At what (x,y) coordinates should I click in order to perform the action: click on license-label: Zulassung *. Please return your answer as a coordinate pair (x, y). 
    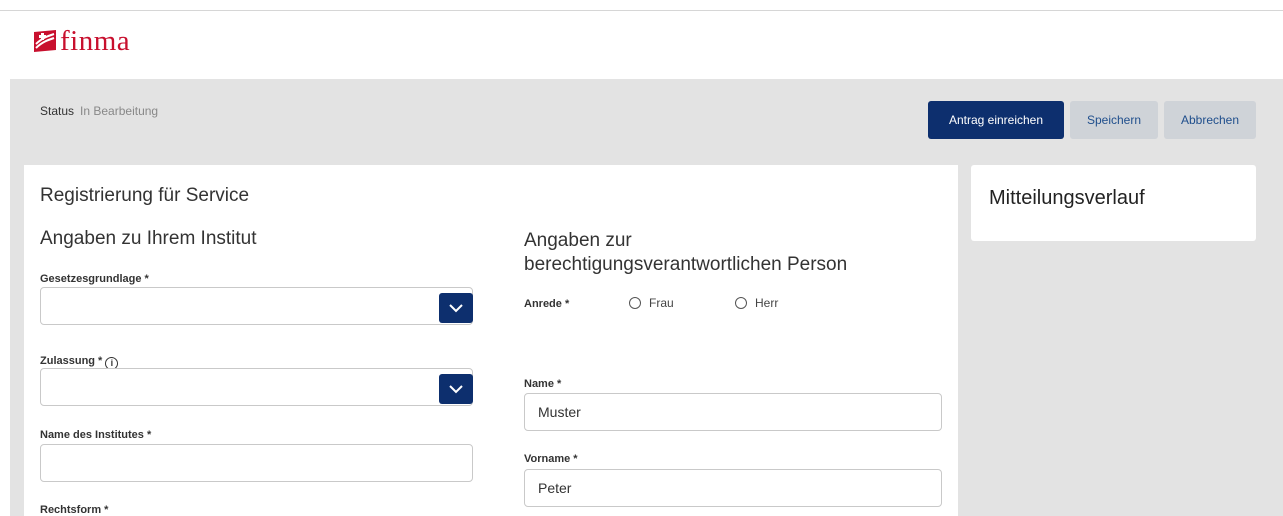
    Looking at the image, I should click on (71, 361).